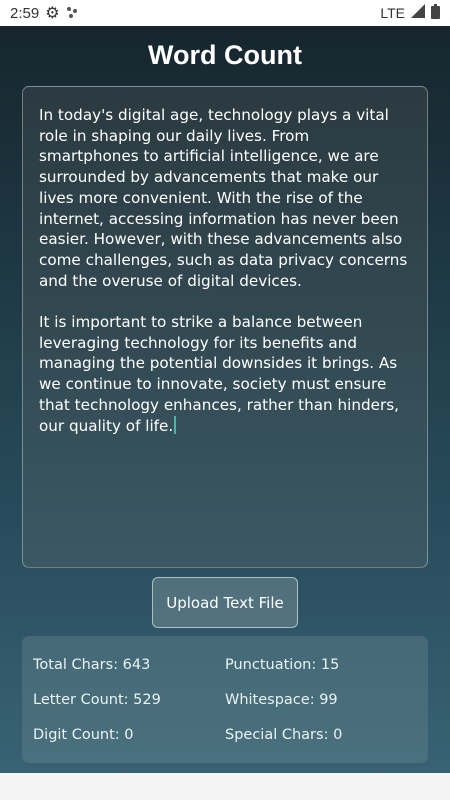 The width and height of the screenshot is (450, 800). Describe the element at coordinates (392, 13) in the screenshot. I see `network-type: LTE` at that location.